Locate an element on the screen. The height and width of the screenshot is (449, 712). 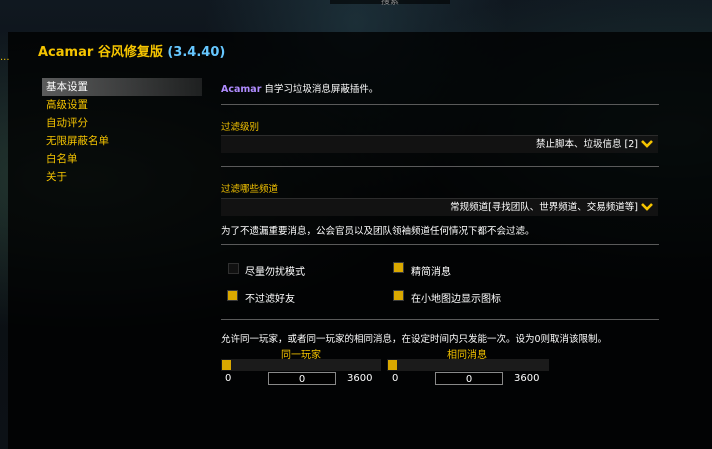
checkbox-label: 在小地图边显示图标 is located at coordinates (456, 299).